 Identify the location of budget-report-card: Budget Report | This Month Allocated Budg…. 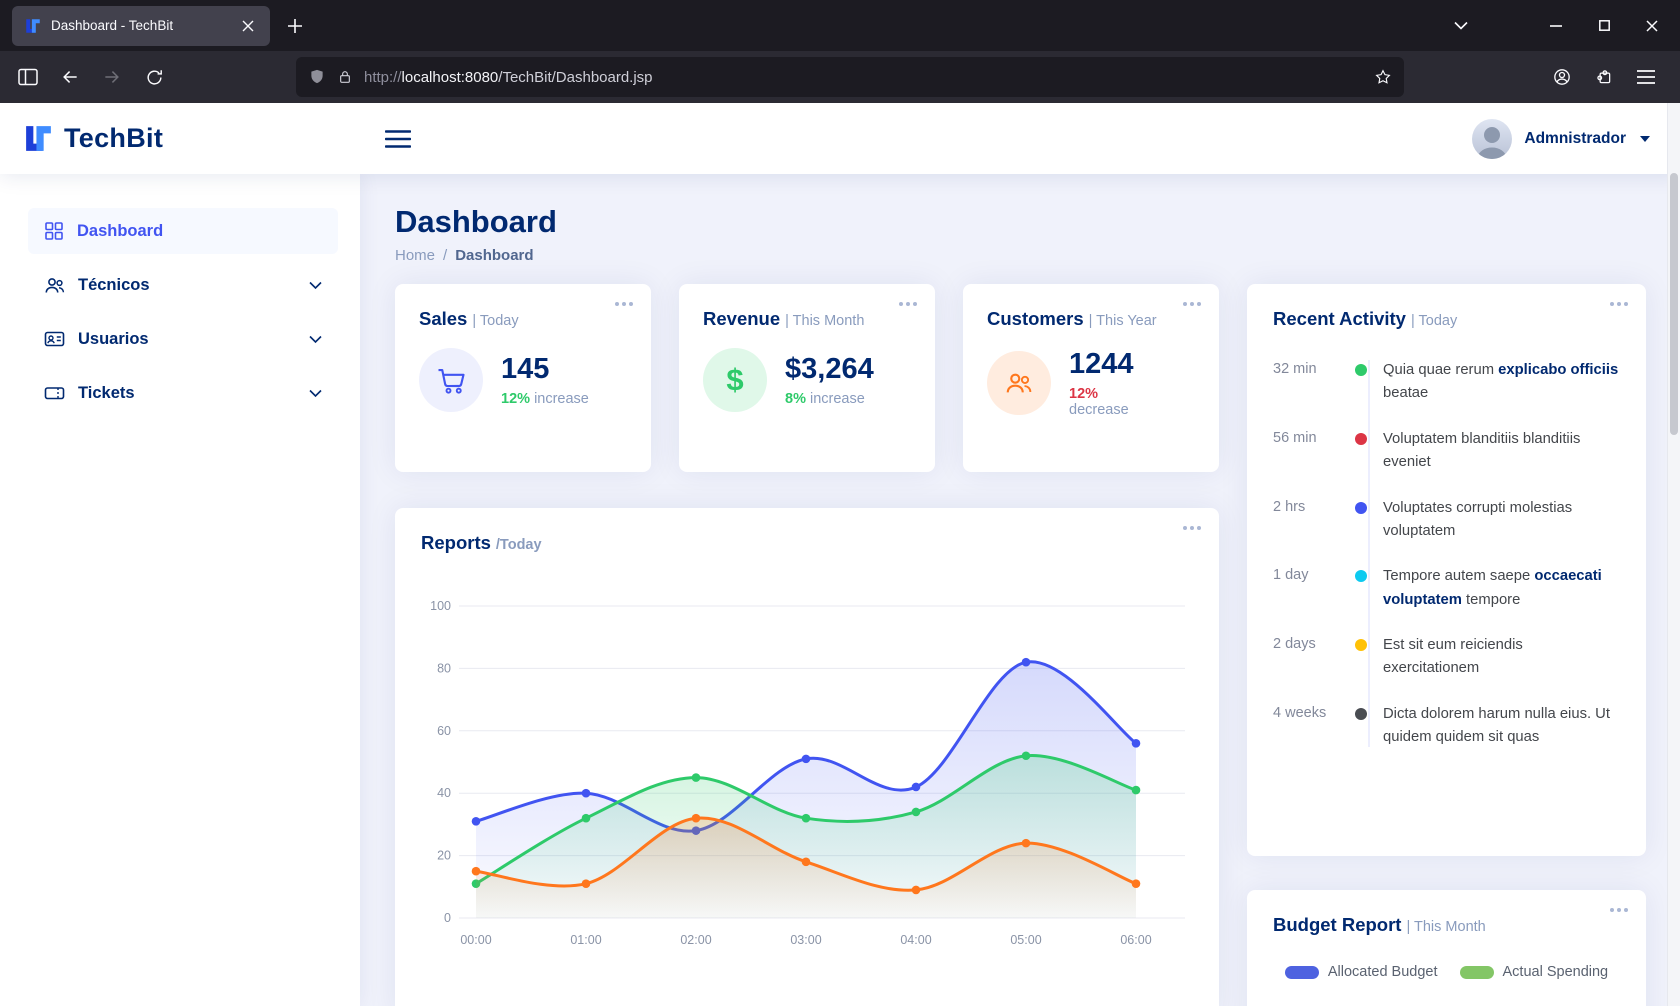
(1446, 948).